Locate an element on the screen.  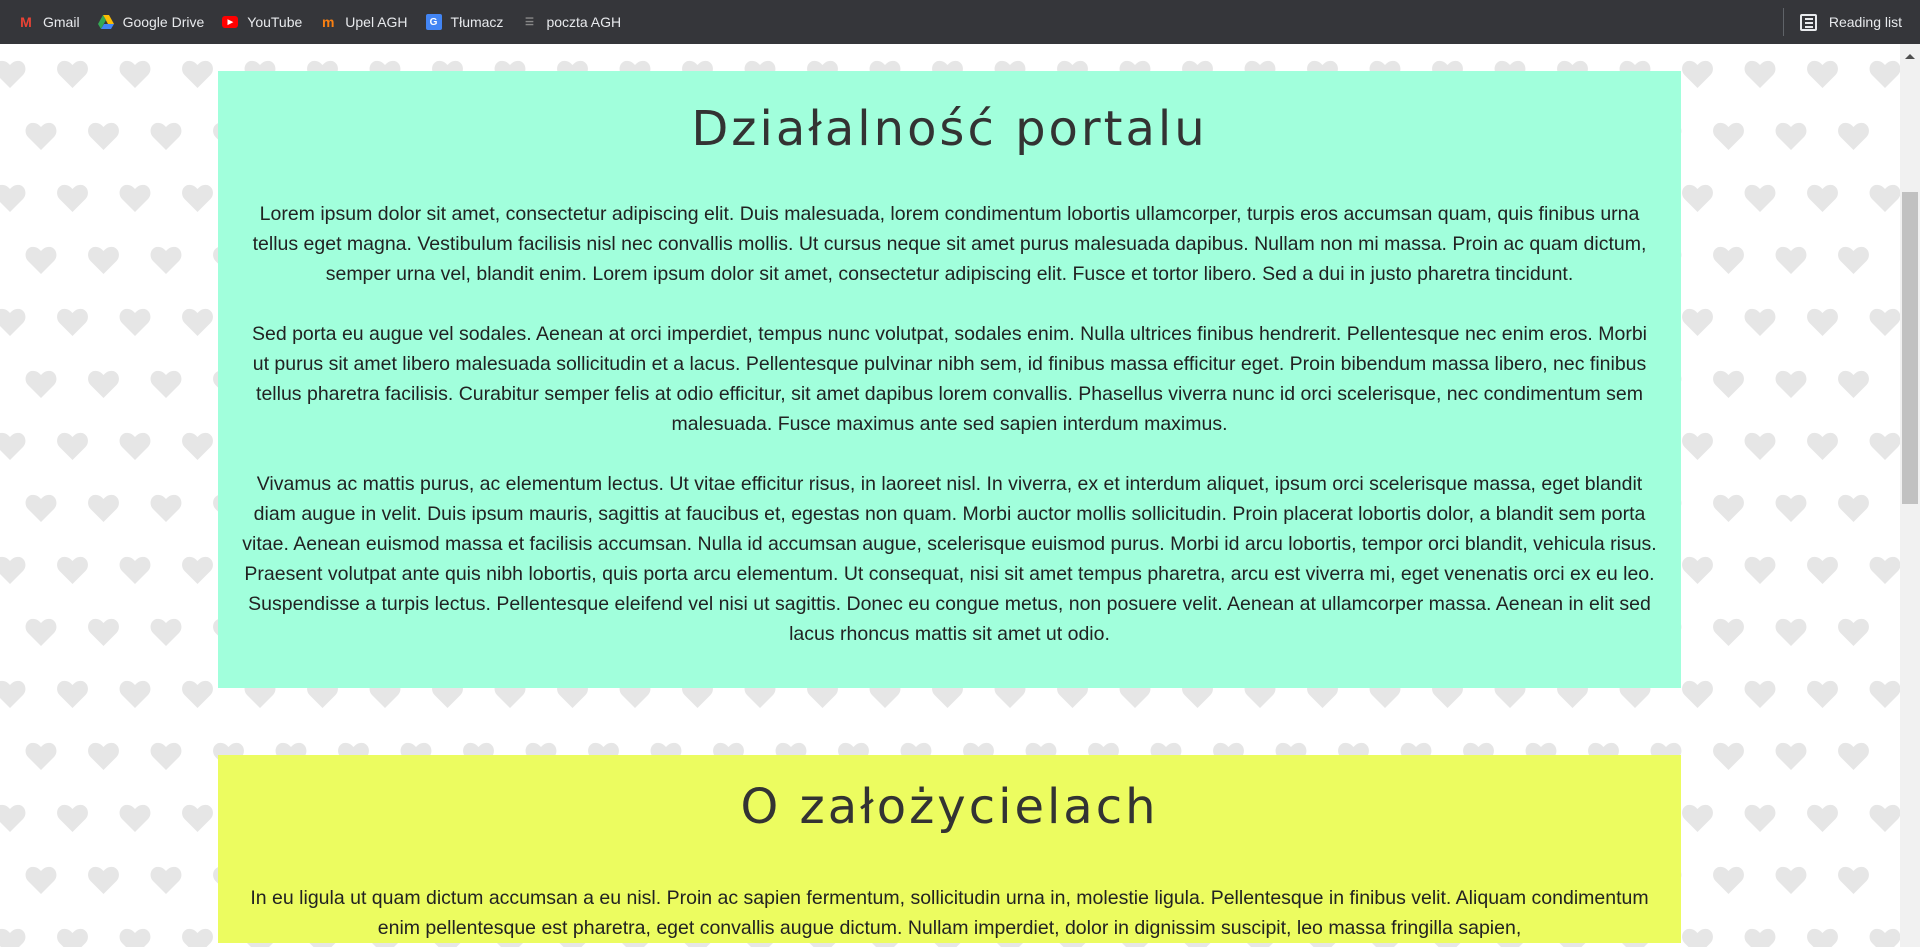
google-drive-icon is located at coordinates (105, 22).